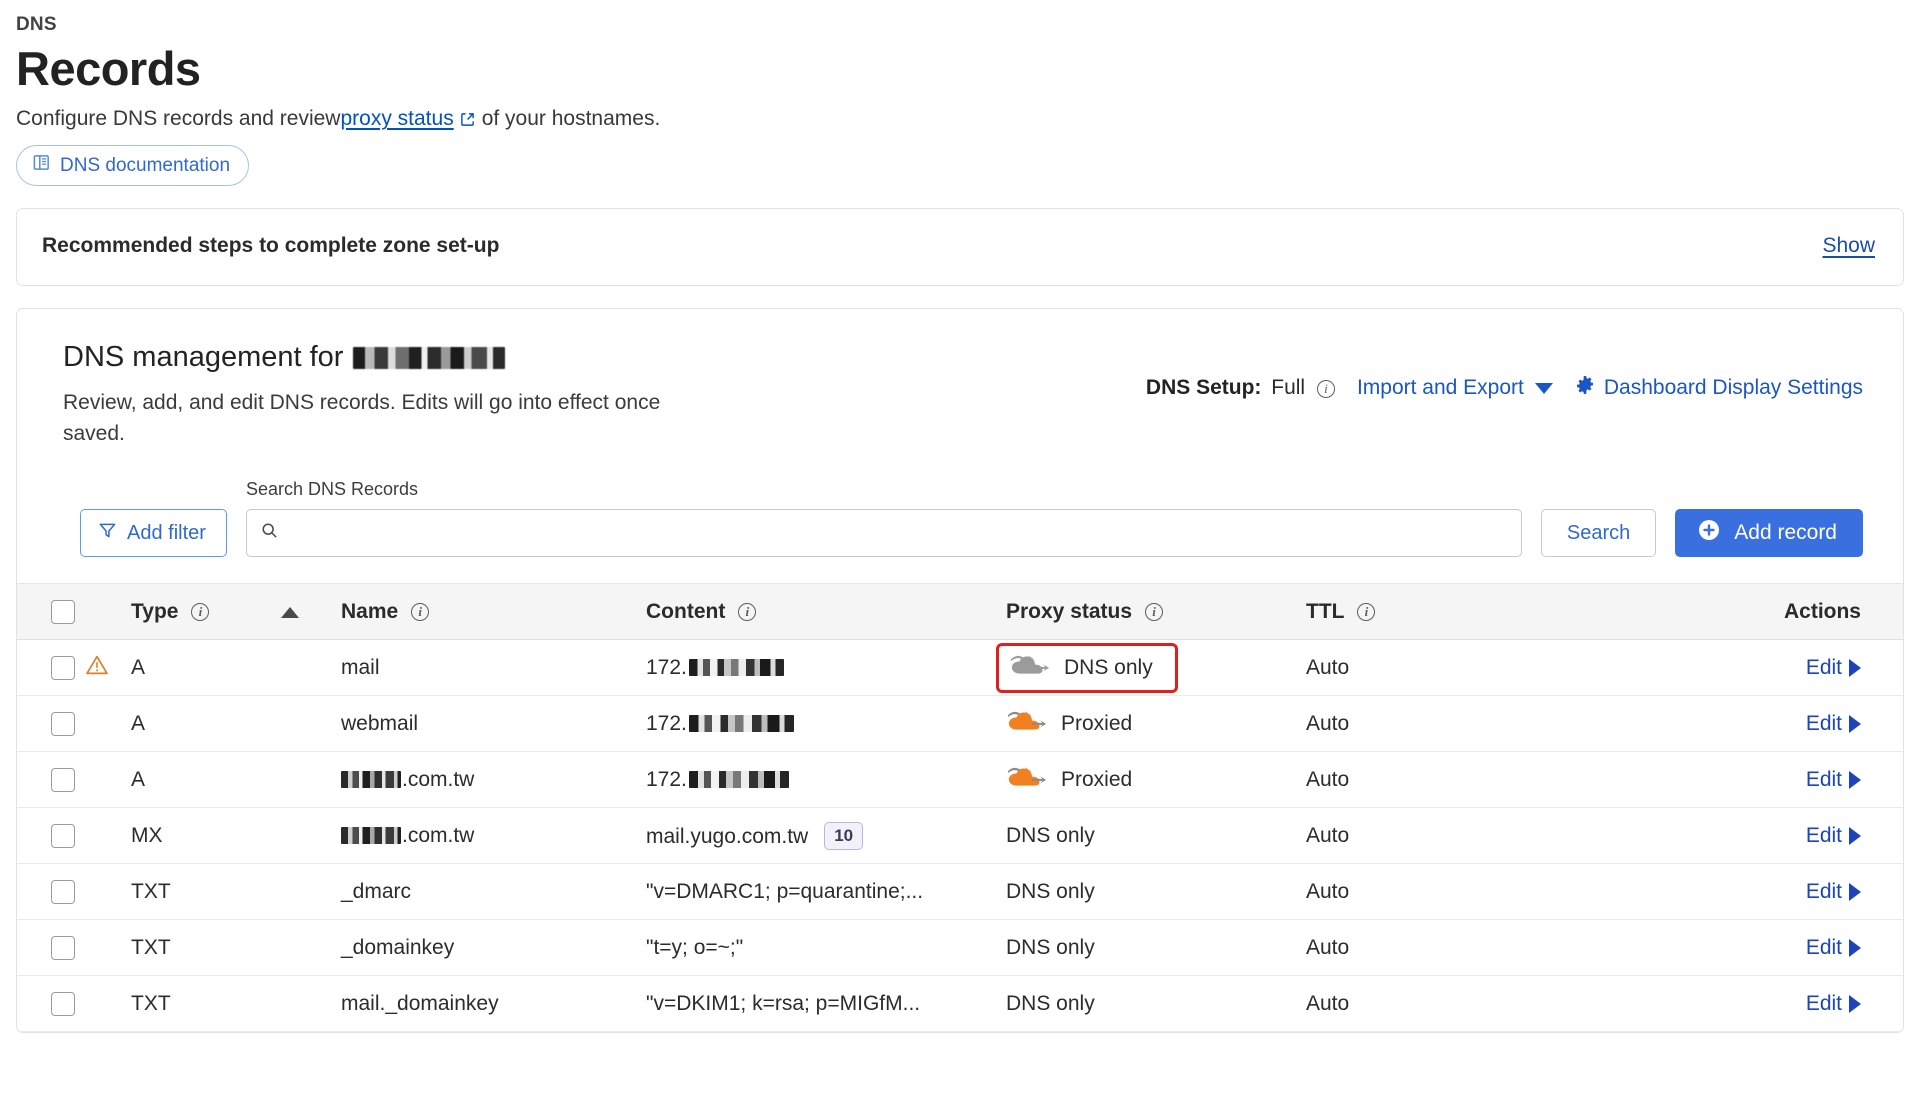 The width and height of the screenshot is (1920, 1112). What do you see at coordinates (1709, 533) in the screenshot?
I see `plus-circle-icon` at bounding box center [1709, 533].